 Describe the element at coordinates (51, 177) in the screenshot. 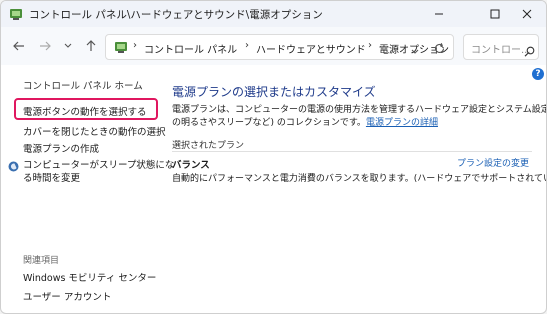

I see `sidebar-item-sleep-line2: る時間を変更` at that location.